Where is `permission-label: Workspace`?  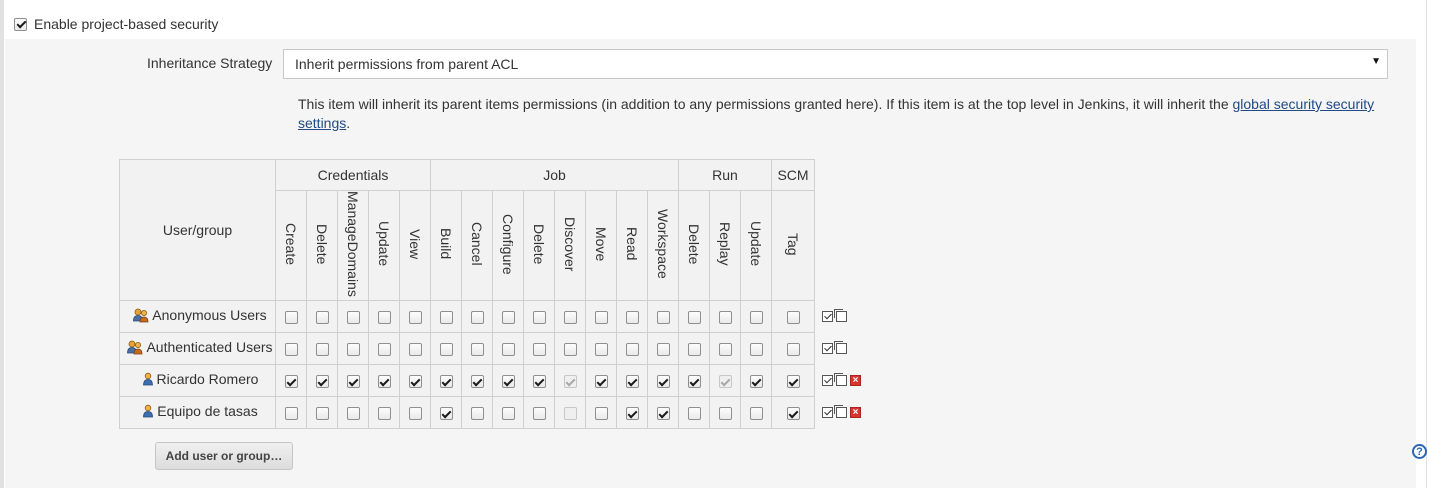
permission-label: Workspace is located at coordinates (663, 244).